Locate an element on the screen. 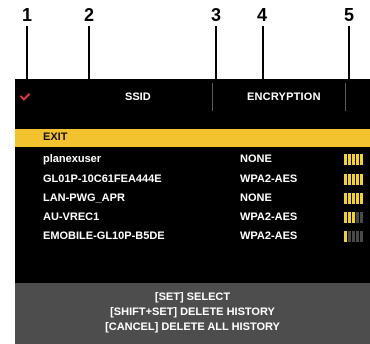  network-ssid: planexuser is located at coordinates (72, 159).